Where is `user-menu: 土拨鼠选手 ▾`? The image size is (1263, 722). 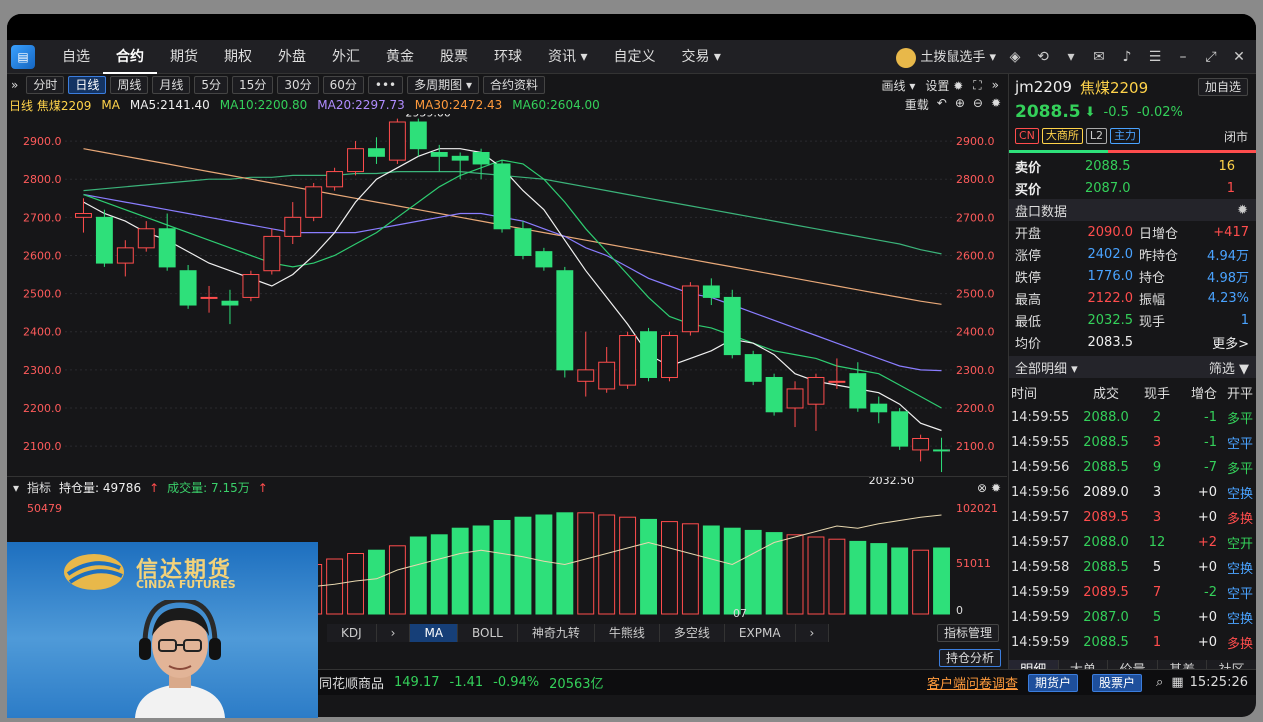 user-menu: 土拨鼠选手 ▾ is located at coordinates (946, 57).